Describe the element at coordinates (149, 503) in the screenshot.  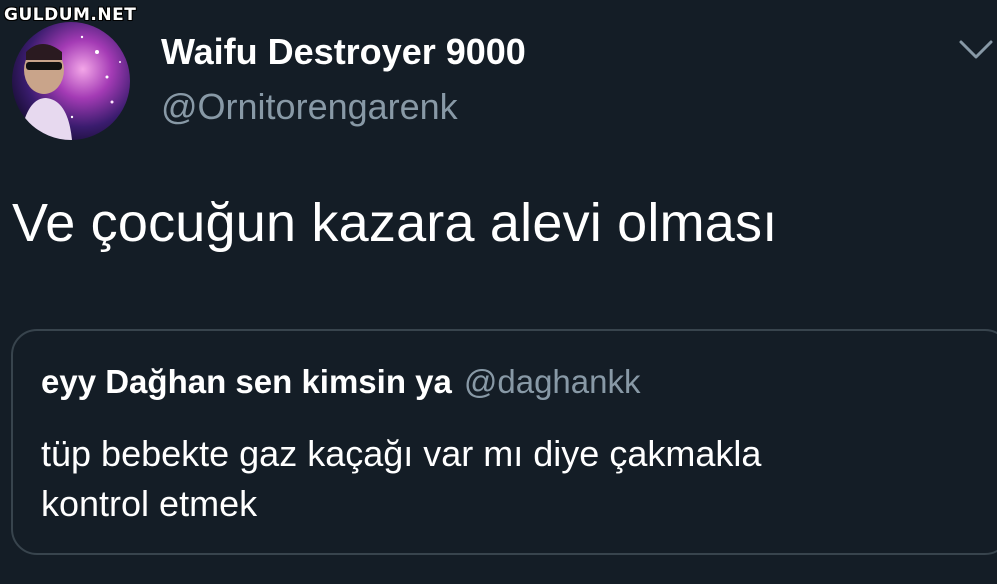
I see `quoted-tweet-line: kontrol etmek` at that location.